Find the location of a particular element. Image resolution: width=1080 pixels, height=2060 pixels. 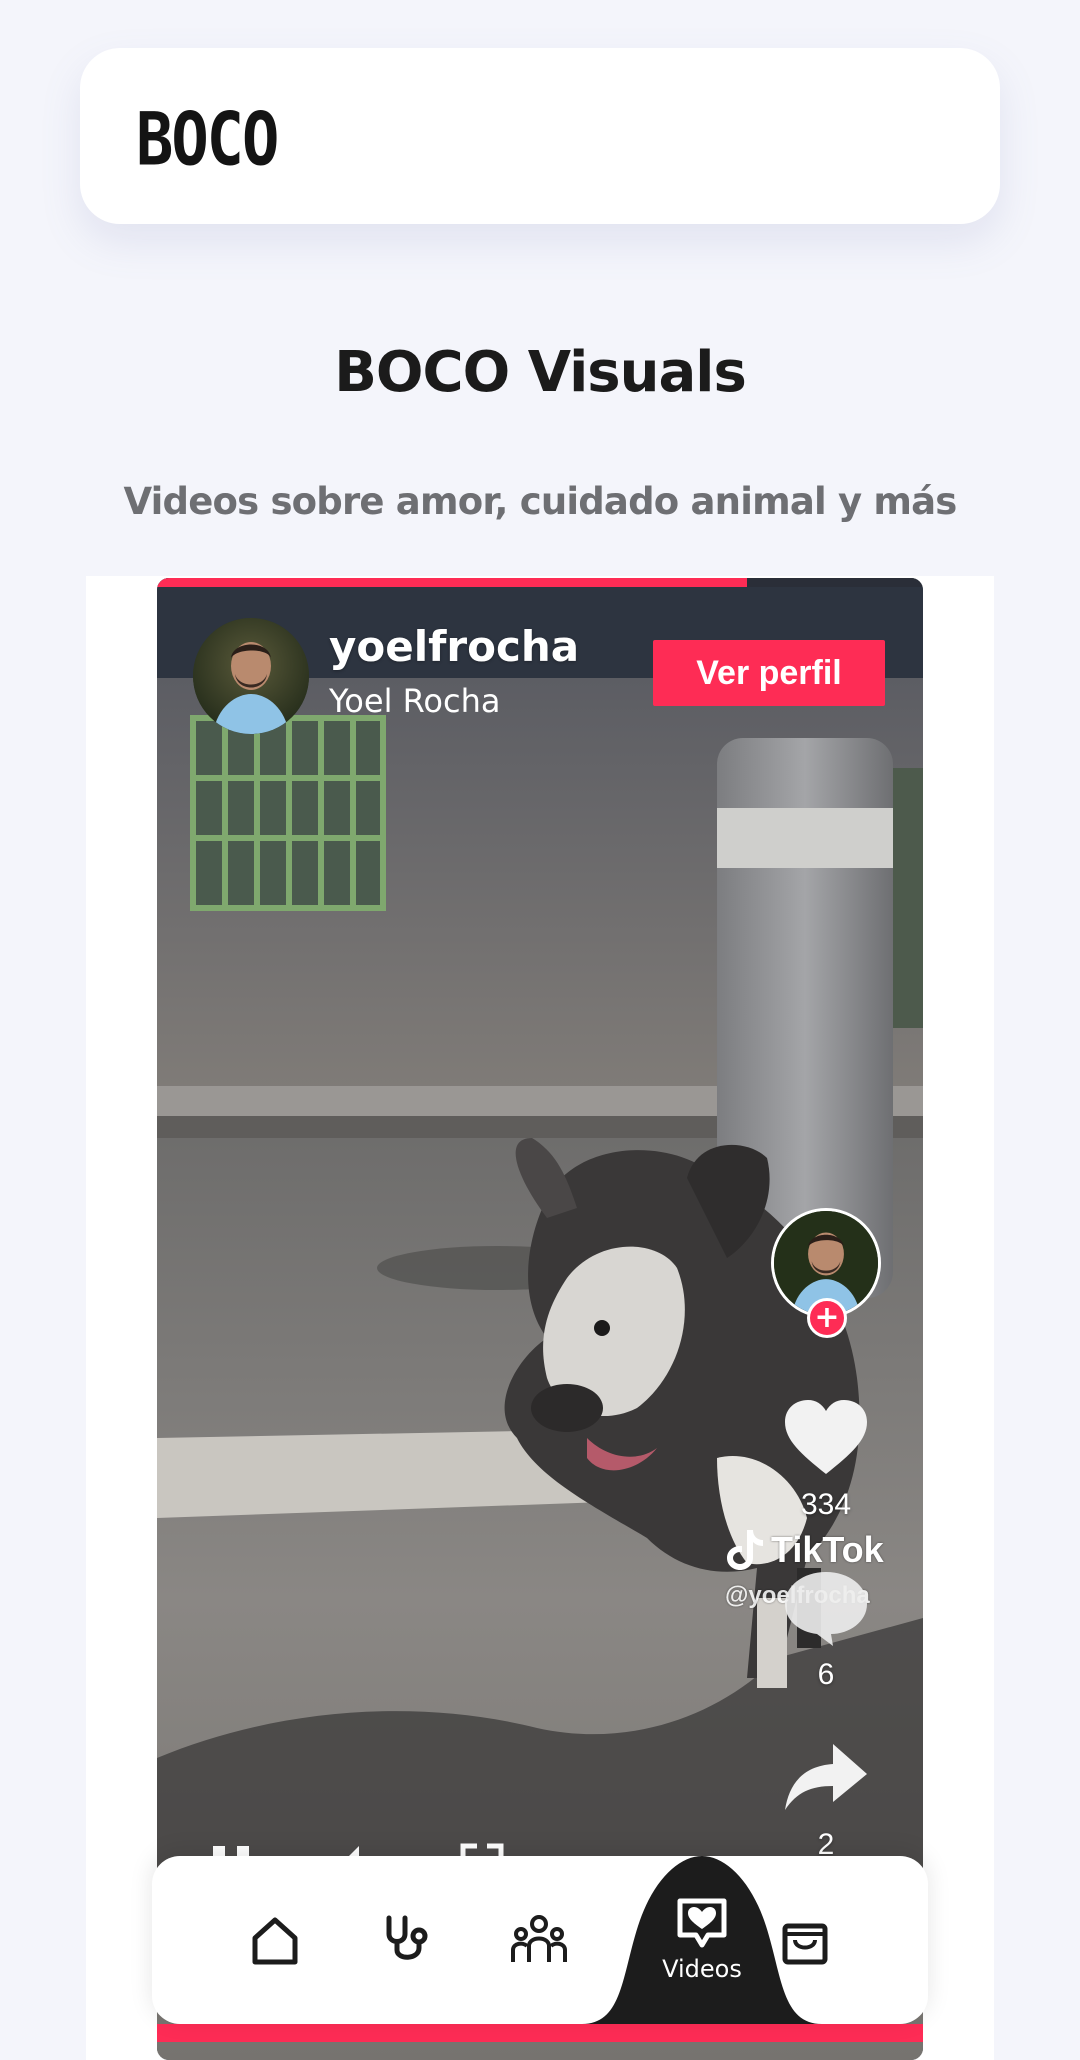

like-count: 334 is located at coordinates (826, 1504).